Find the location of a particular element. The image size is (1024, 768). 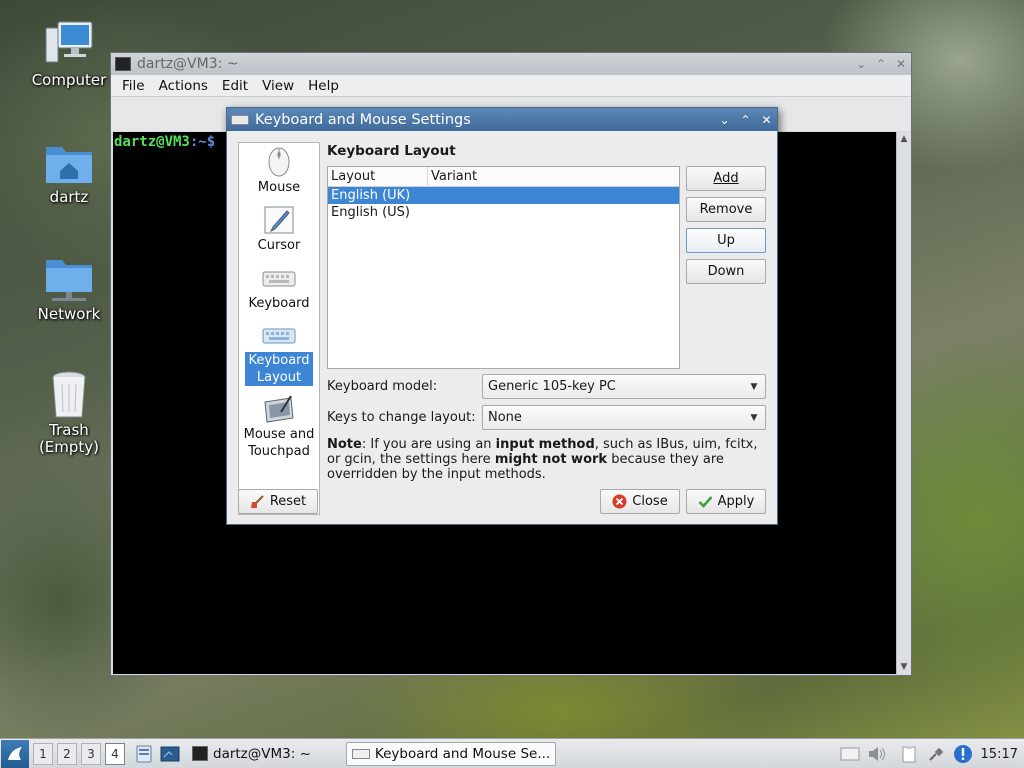

trash-icon is located at coordinates (69, 395).